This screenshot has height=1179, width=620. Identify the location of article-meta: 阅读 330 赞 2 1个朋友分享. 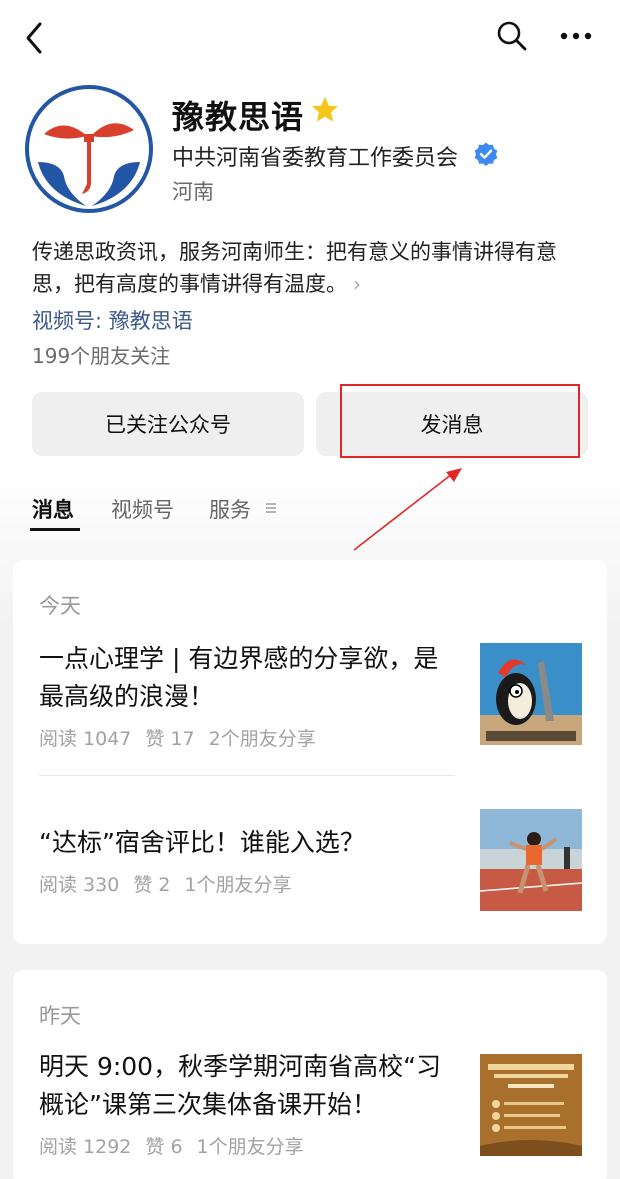
(172, 883).